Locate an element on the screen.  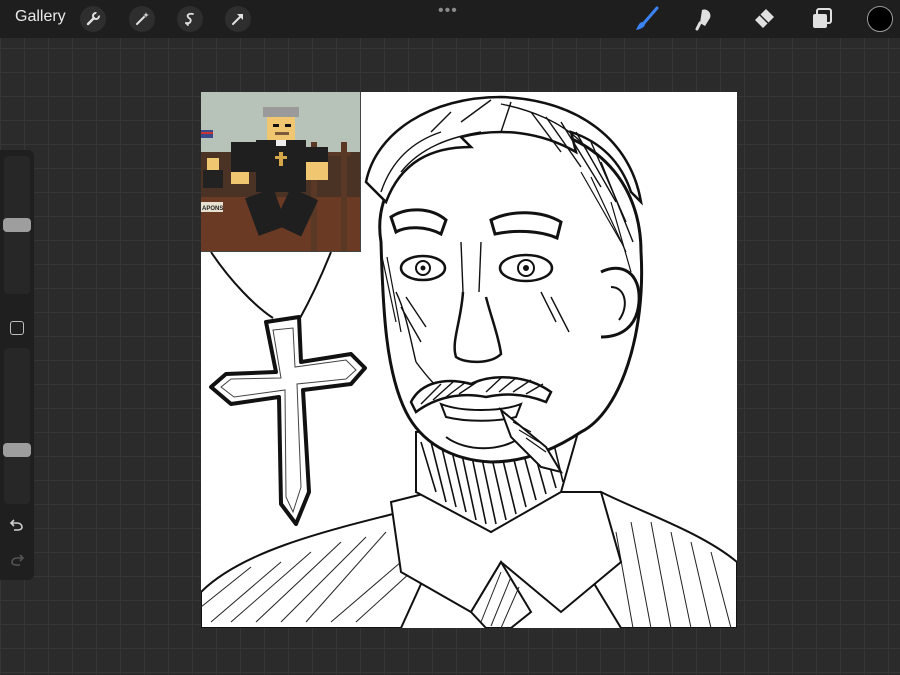
opacity-slider is located at coordinates (17, 426).